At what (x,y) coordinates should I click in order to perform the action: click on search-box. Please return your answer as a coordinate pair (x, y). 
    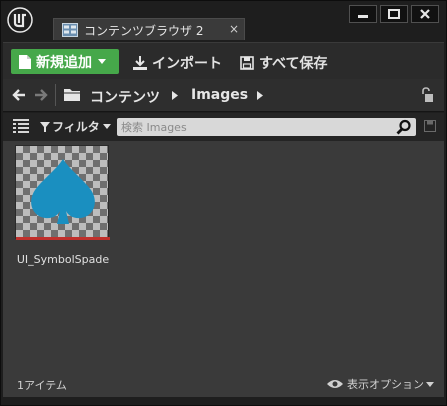
    Looking at the image, I should click on (266, 127).